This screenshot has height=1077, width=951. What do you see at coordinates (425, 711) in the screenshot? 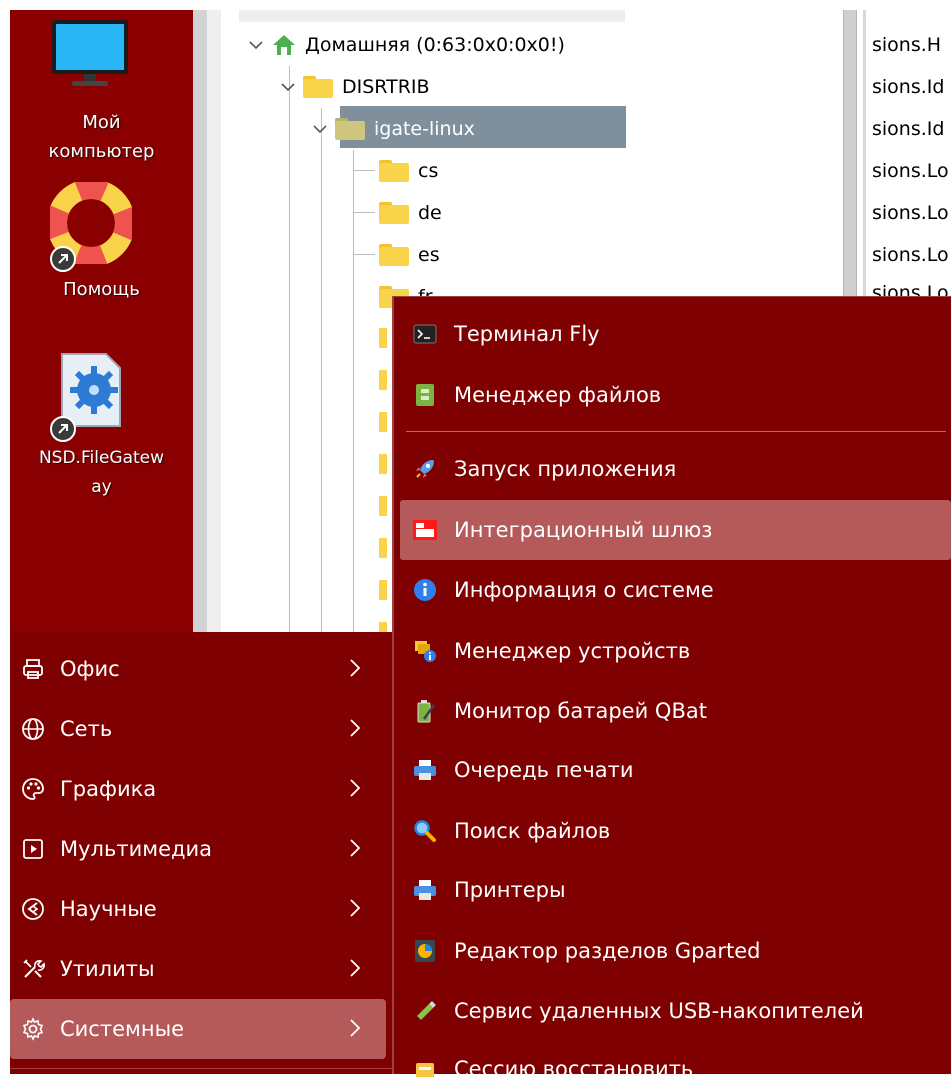
I see `battery-icon` at bounding box center [425, 711].